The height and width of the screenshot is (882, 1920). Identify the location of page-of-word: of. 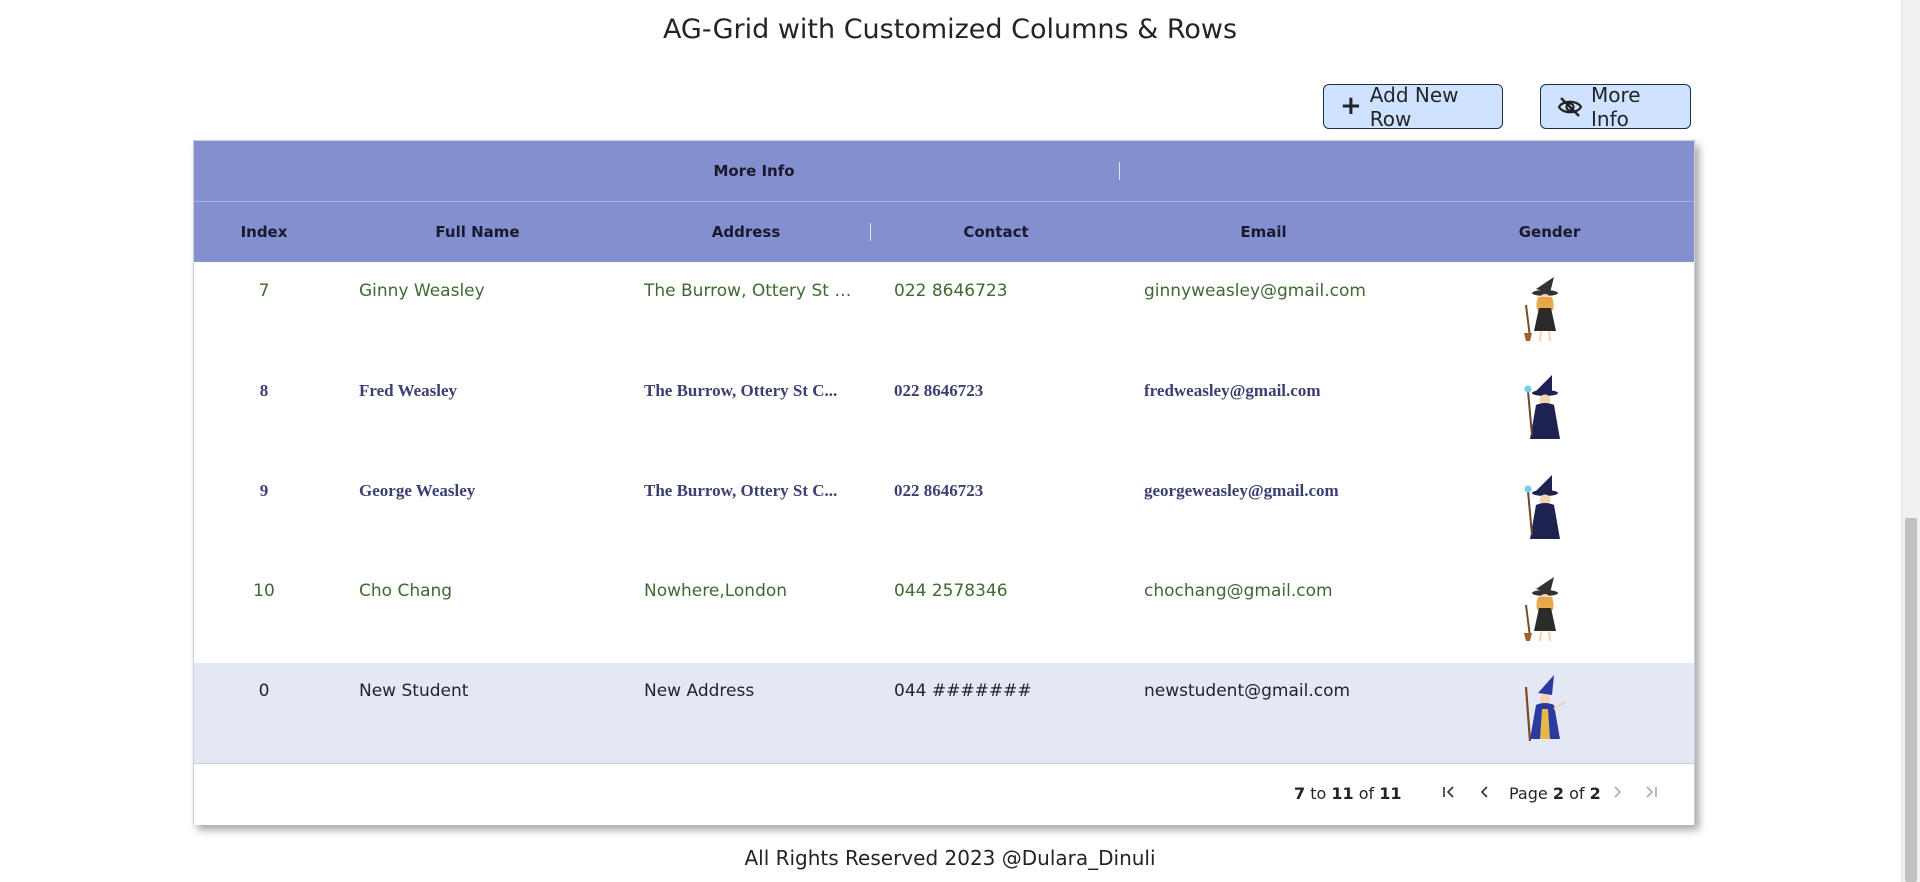
(1577, 793).